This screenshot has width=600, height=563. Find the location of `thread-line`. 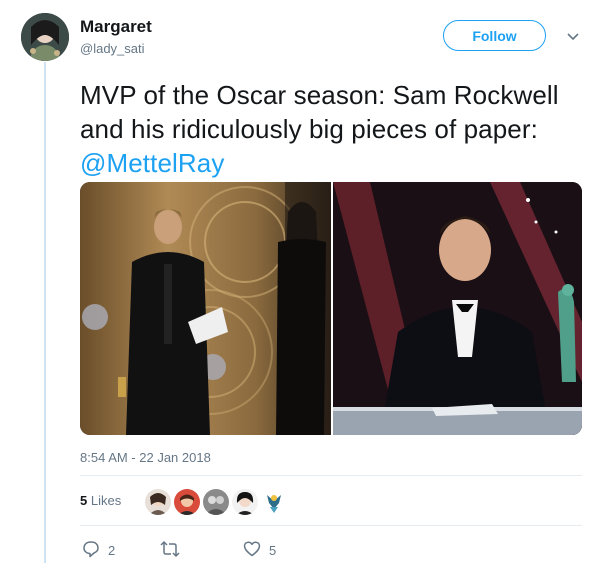

thread-line is located at coordinates (45, 312).